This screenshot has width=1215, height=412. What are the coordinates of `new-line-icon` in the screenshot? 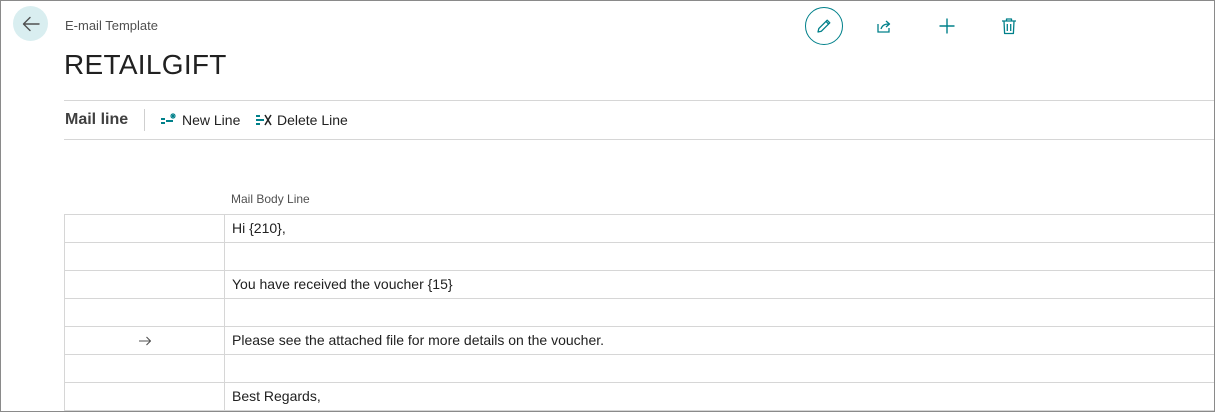 It's located at (168, 118).